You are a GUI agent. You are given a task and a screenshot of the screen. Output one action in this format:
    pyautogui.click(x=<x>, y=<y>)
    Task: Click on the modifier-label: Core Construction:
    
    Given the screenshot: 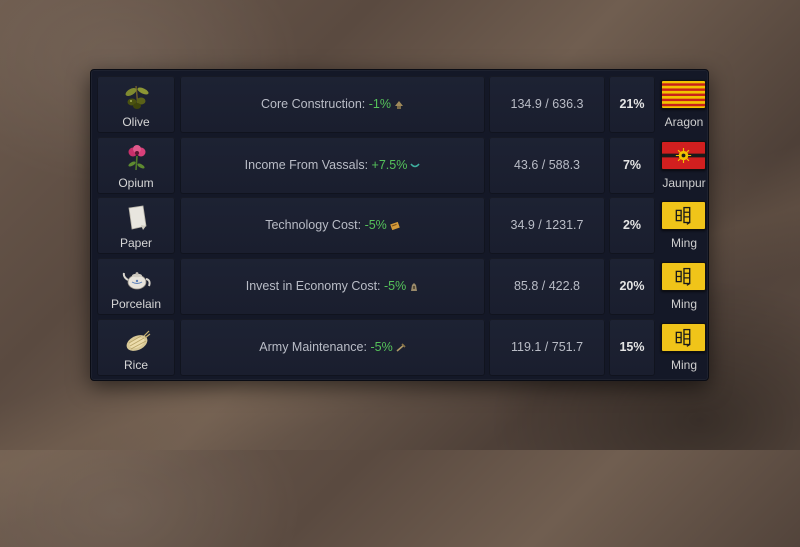 What is the action you would take?
    pyautogui.click(x=315, y=104)
    